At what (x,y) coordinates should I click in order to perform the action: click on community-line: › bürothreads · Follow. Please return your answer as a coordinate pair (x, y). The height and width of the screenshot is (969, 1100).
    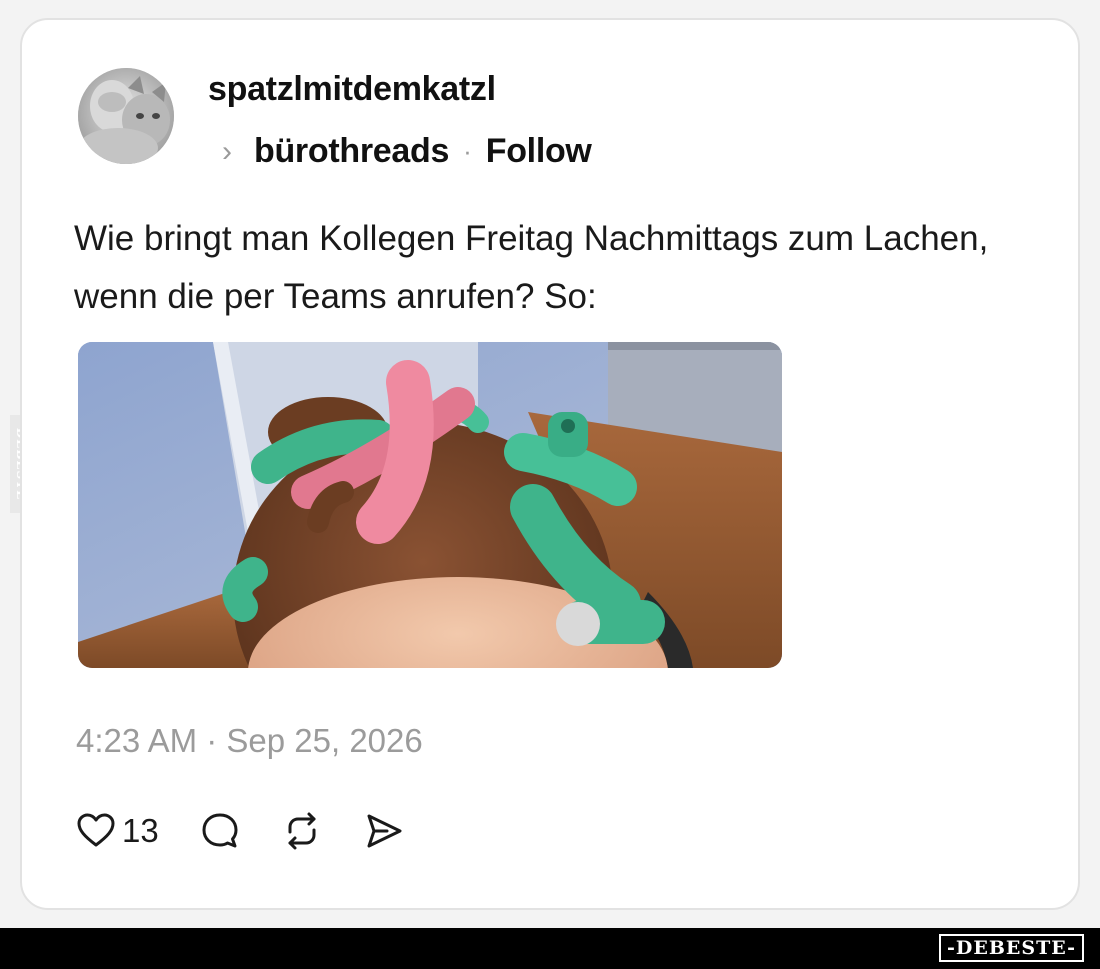
    Looking at the image, I should click on (407, 151).